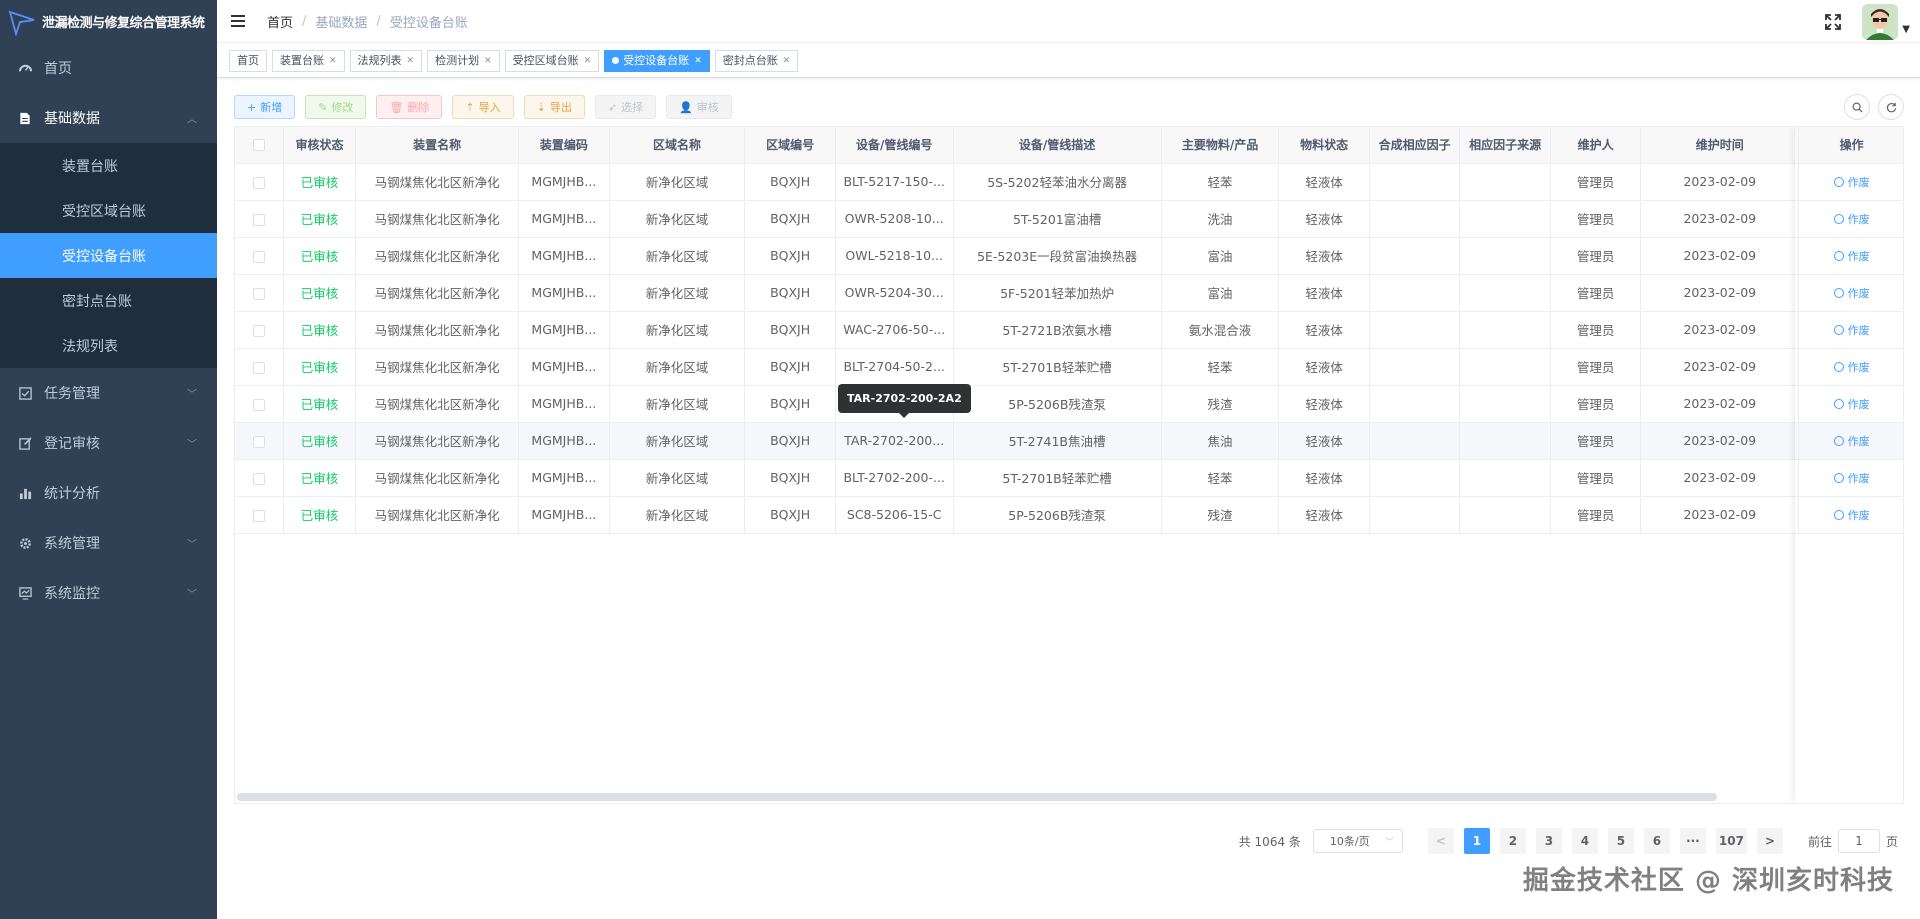 The width and height of the screenshot is (1920, 919). I want to click on tag-device-ledger: 装置台账 ✕, so click(308, 60).